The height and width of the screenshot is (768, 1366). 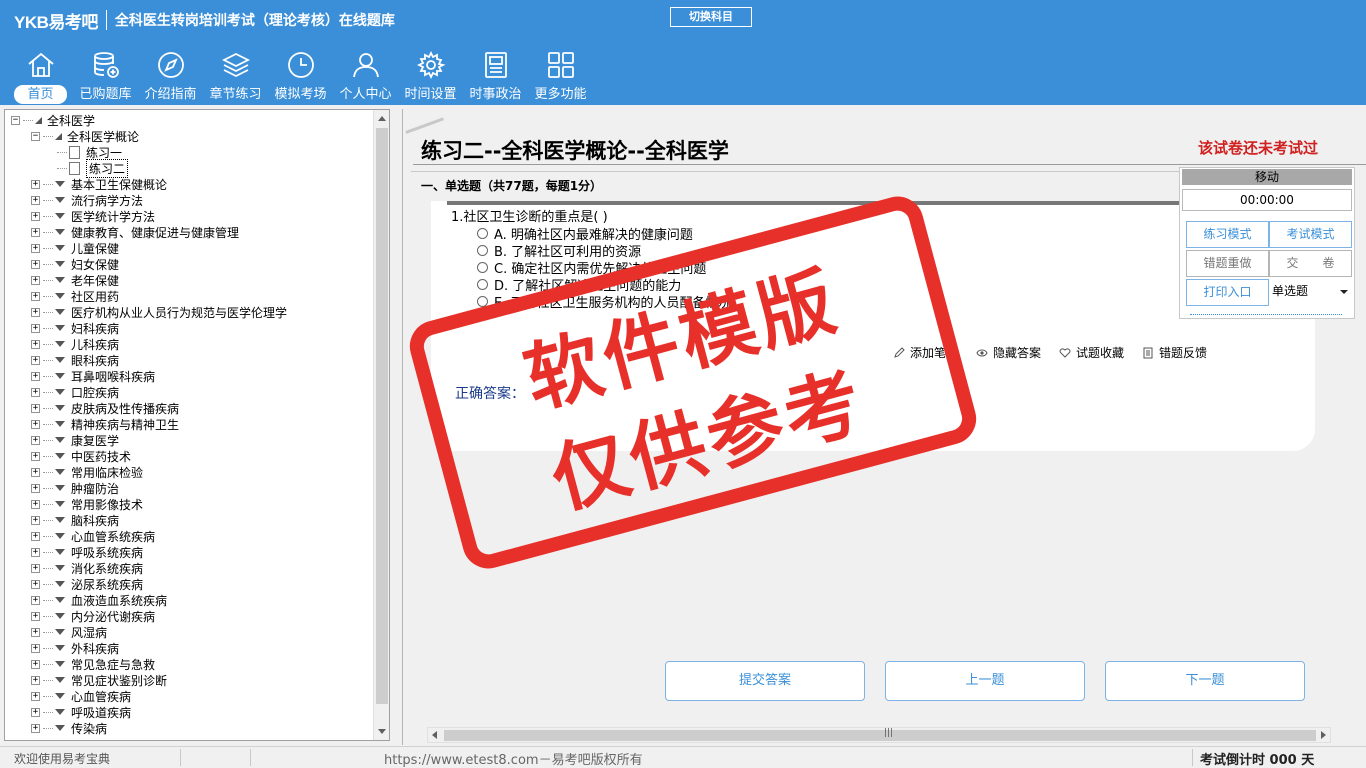 What do you see at coordinates (495, 76) in the screenshot?
I see `nav-current-affairs: 时事政治` at bounding box center [495, 76].